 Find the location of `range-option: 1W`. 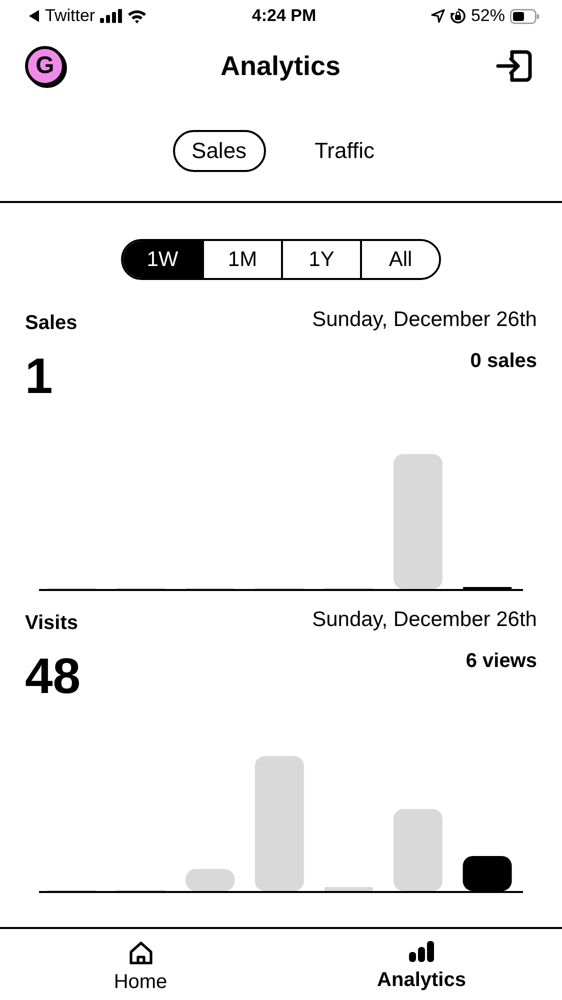

range-option: 1W is located at coordinates (162, 259).